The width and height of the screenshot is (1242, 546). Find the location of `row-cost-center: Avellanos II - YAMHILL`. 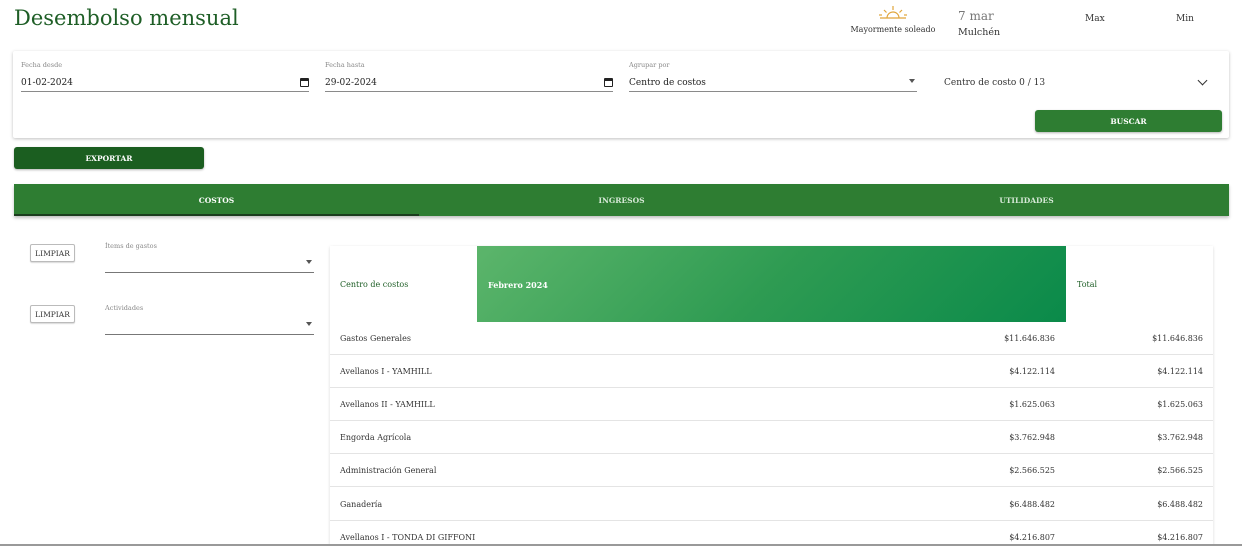

row-cost-center: Avellanos II - YAMHILL is located at coordinates (387, 404).